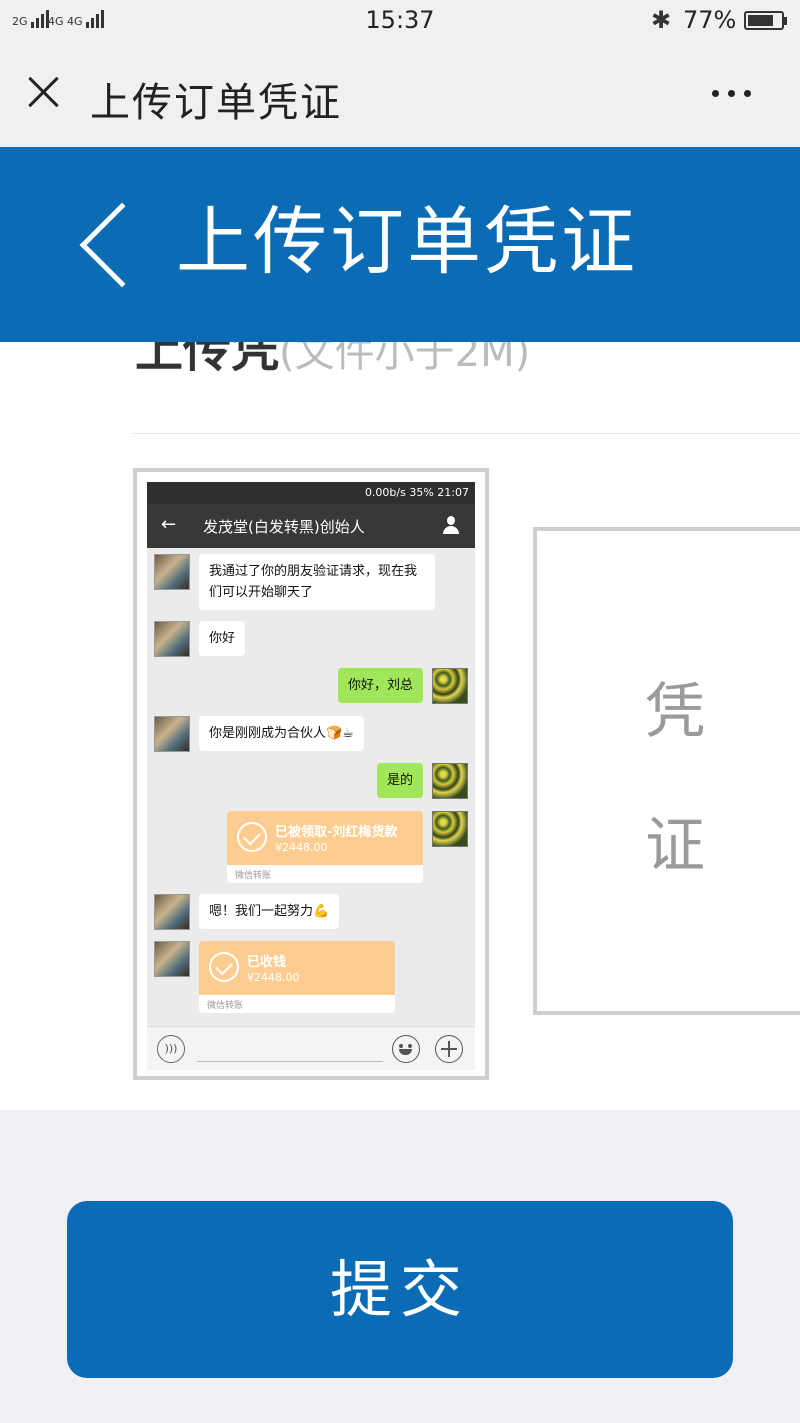 This screenshot has width=800, height=1423. What do you see at coordinates (666, 771) in the screenshot?
I see `upload-placeholder: 凭 证` at bounding box center [666, 771].